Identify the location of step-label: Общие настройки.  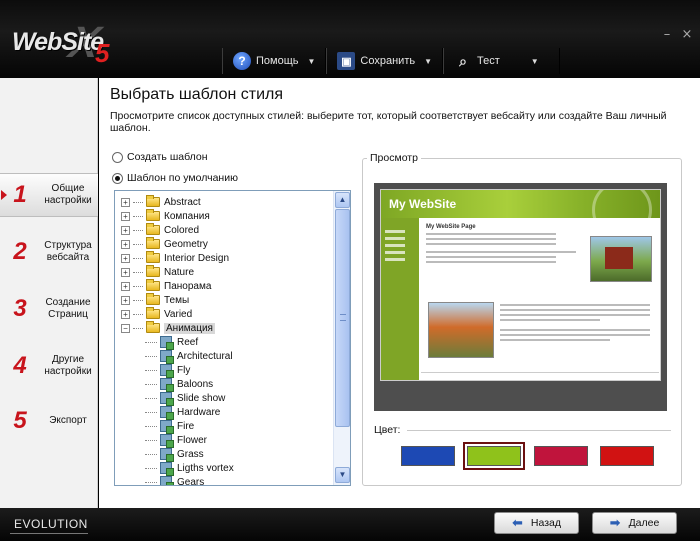
(68, 194).